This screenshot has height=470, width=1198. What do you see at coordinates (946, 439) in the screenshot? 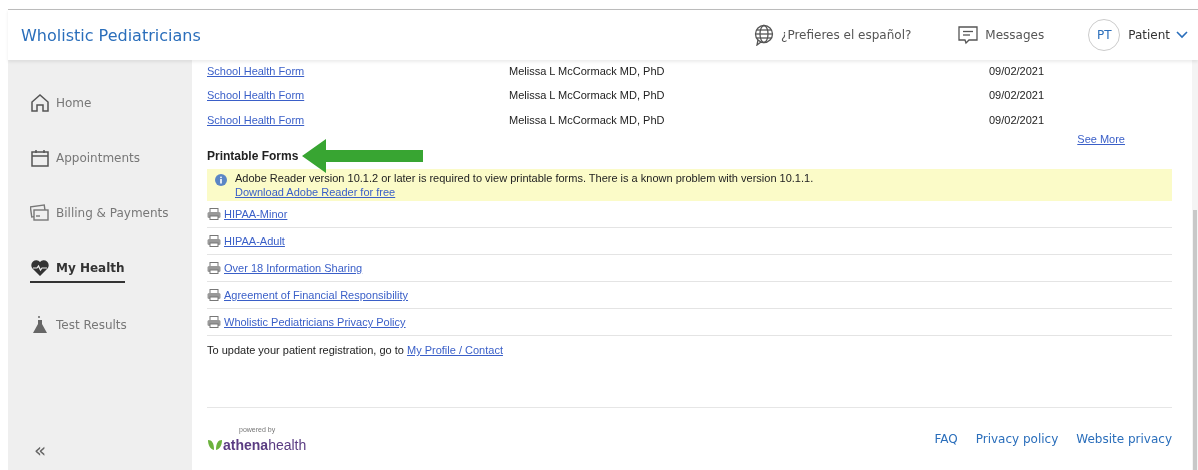
I see `footer-link: FAQ` at bounding box center [946, 439].